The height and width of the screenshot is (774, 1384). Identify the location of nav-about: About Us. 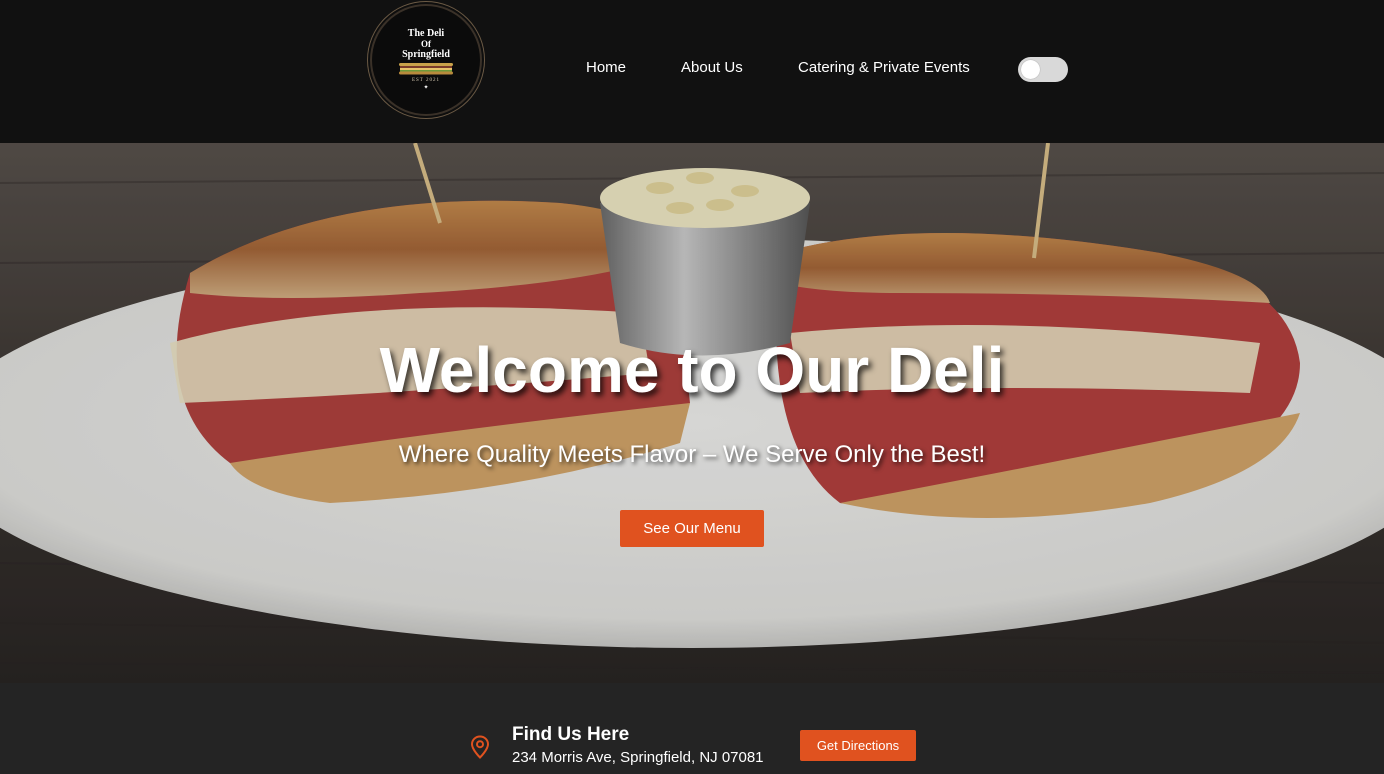
(712, 70).